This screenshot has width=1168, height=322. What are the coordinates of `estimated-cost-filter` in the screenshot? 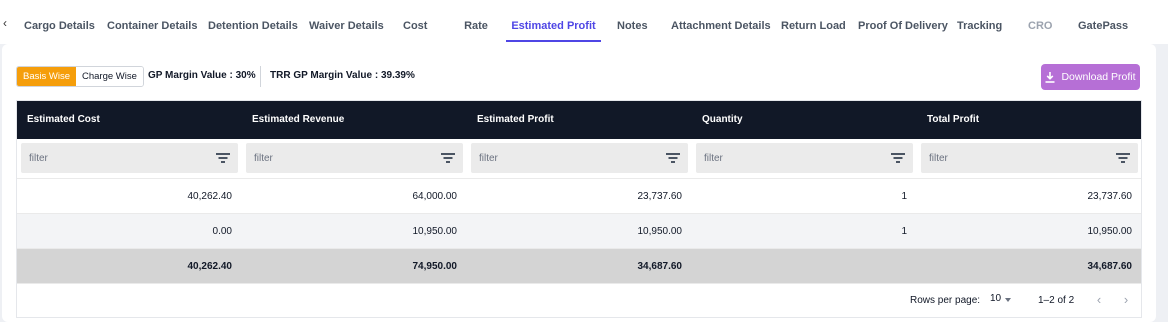 It's located at (129, 158).